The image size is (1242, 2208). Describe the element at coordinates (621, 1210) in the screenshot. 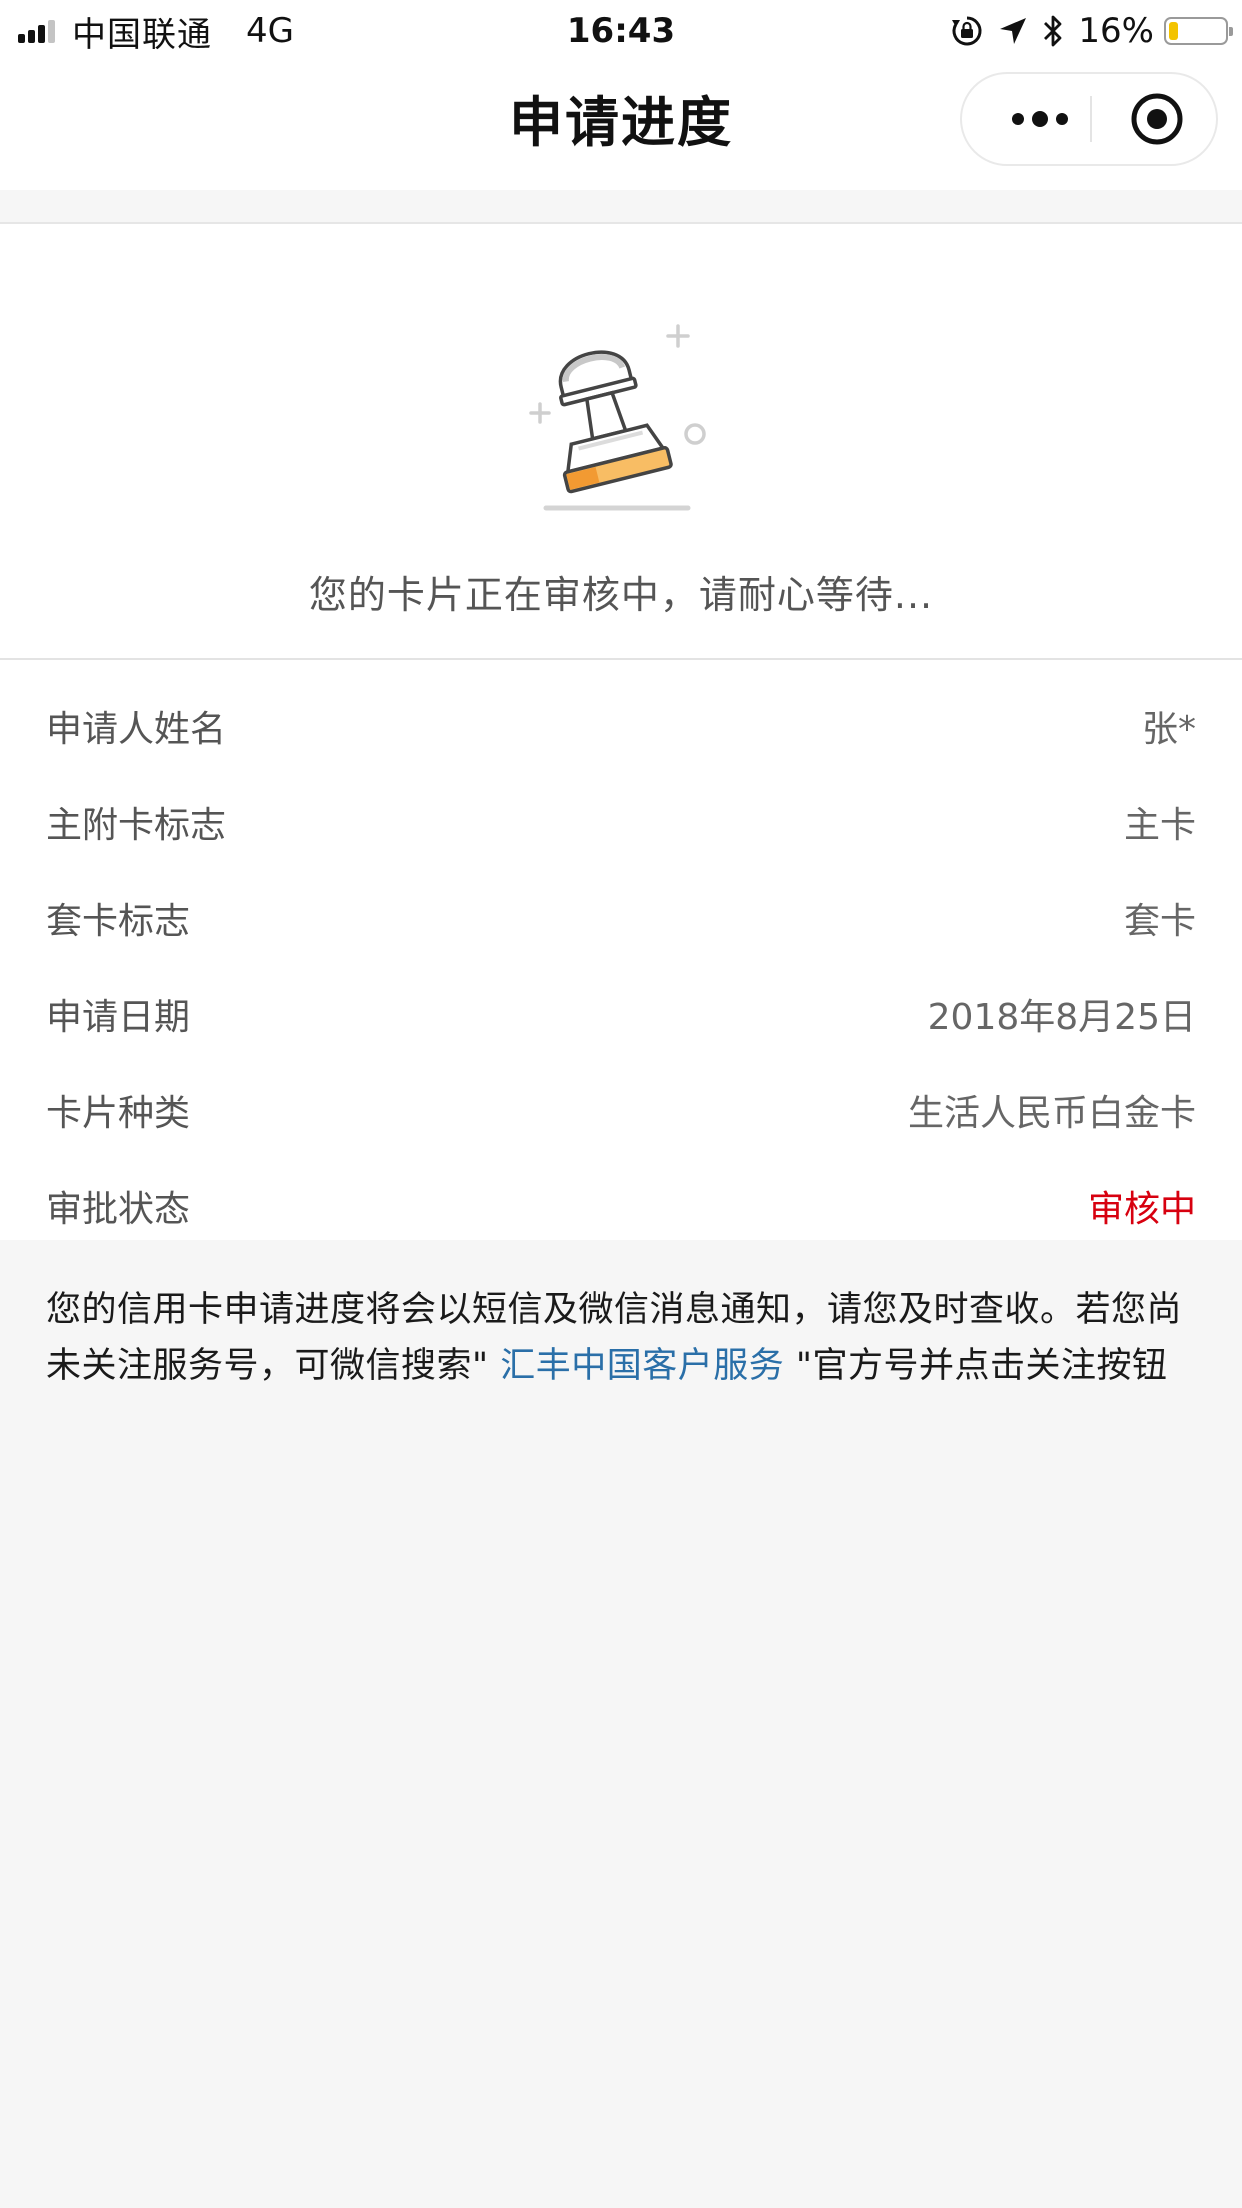

I see `info-row-approval-status: 审批状态 审核中` at that location.